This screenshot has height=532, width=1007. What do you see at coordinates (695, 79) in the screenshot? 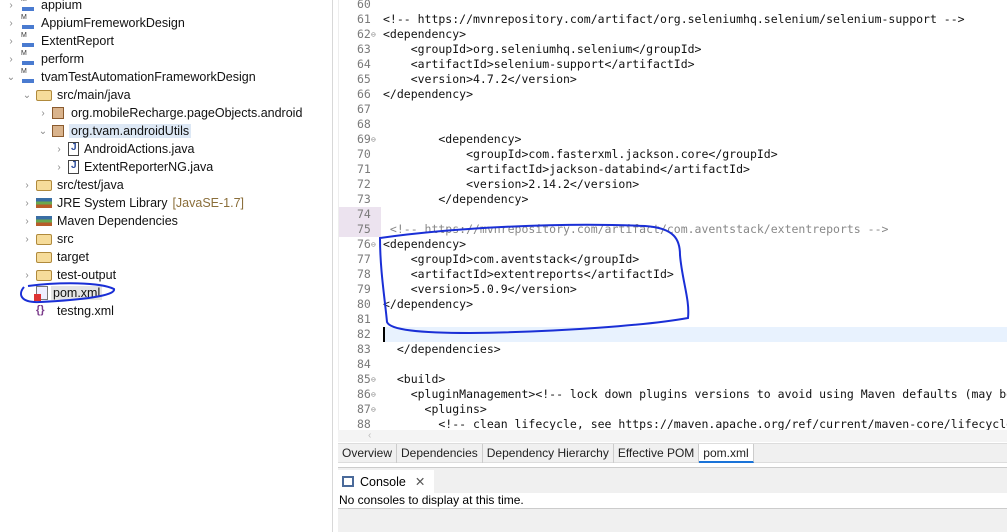
I see `code-line: <version>4.7.2</version>` at bounding box center [695, 79].